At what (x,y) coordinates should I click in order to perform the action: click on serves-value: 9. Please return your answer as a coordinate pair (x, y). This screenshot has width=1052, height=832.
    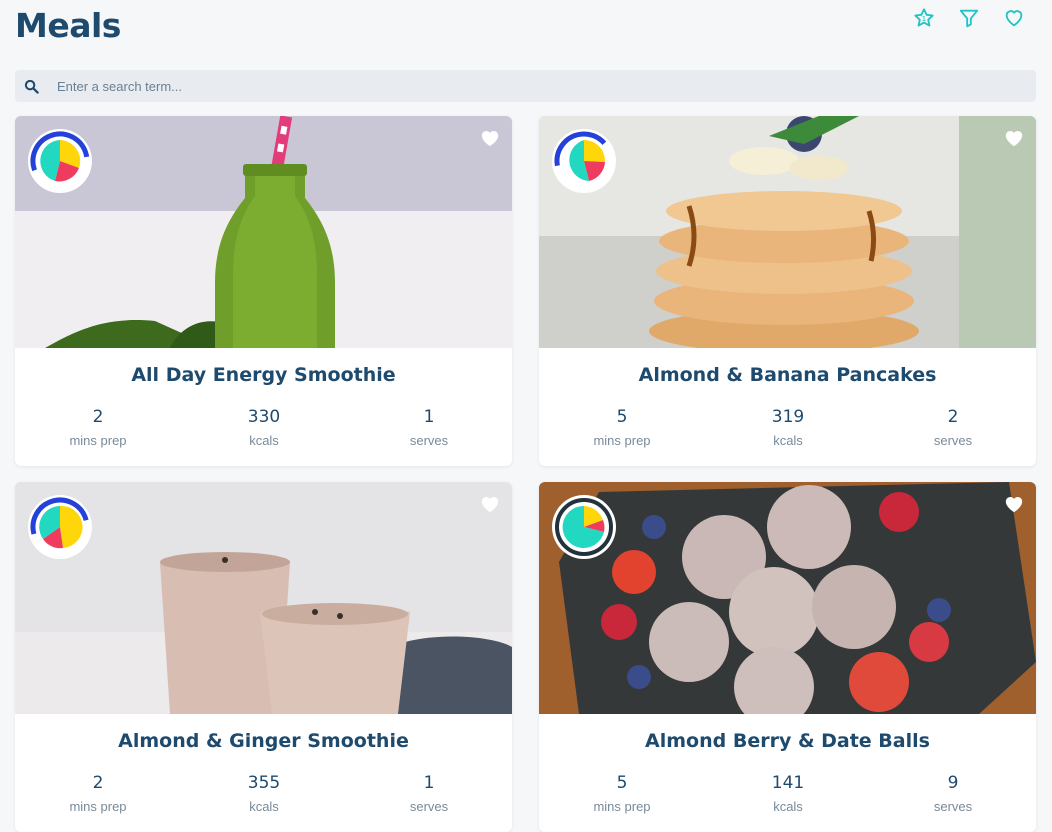
    Looking at the image, I should click on (953, 783).